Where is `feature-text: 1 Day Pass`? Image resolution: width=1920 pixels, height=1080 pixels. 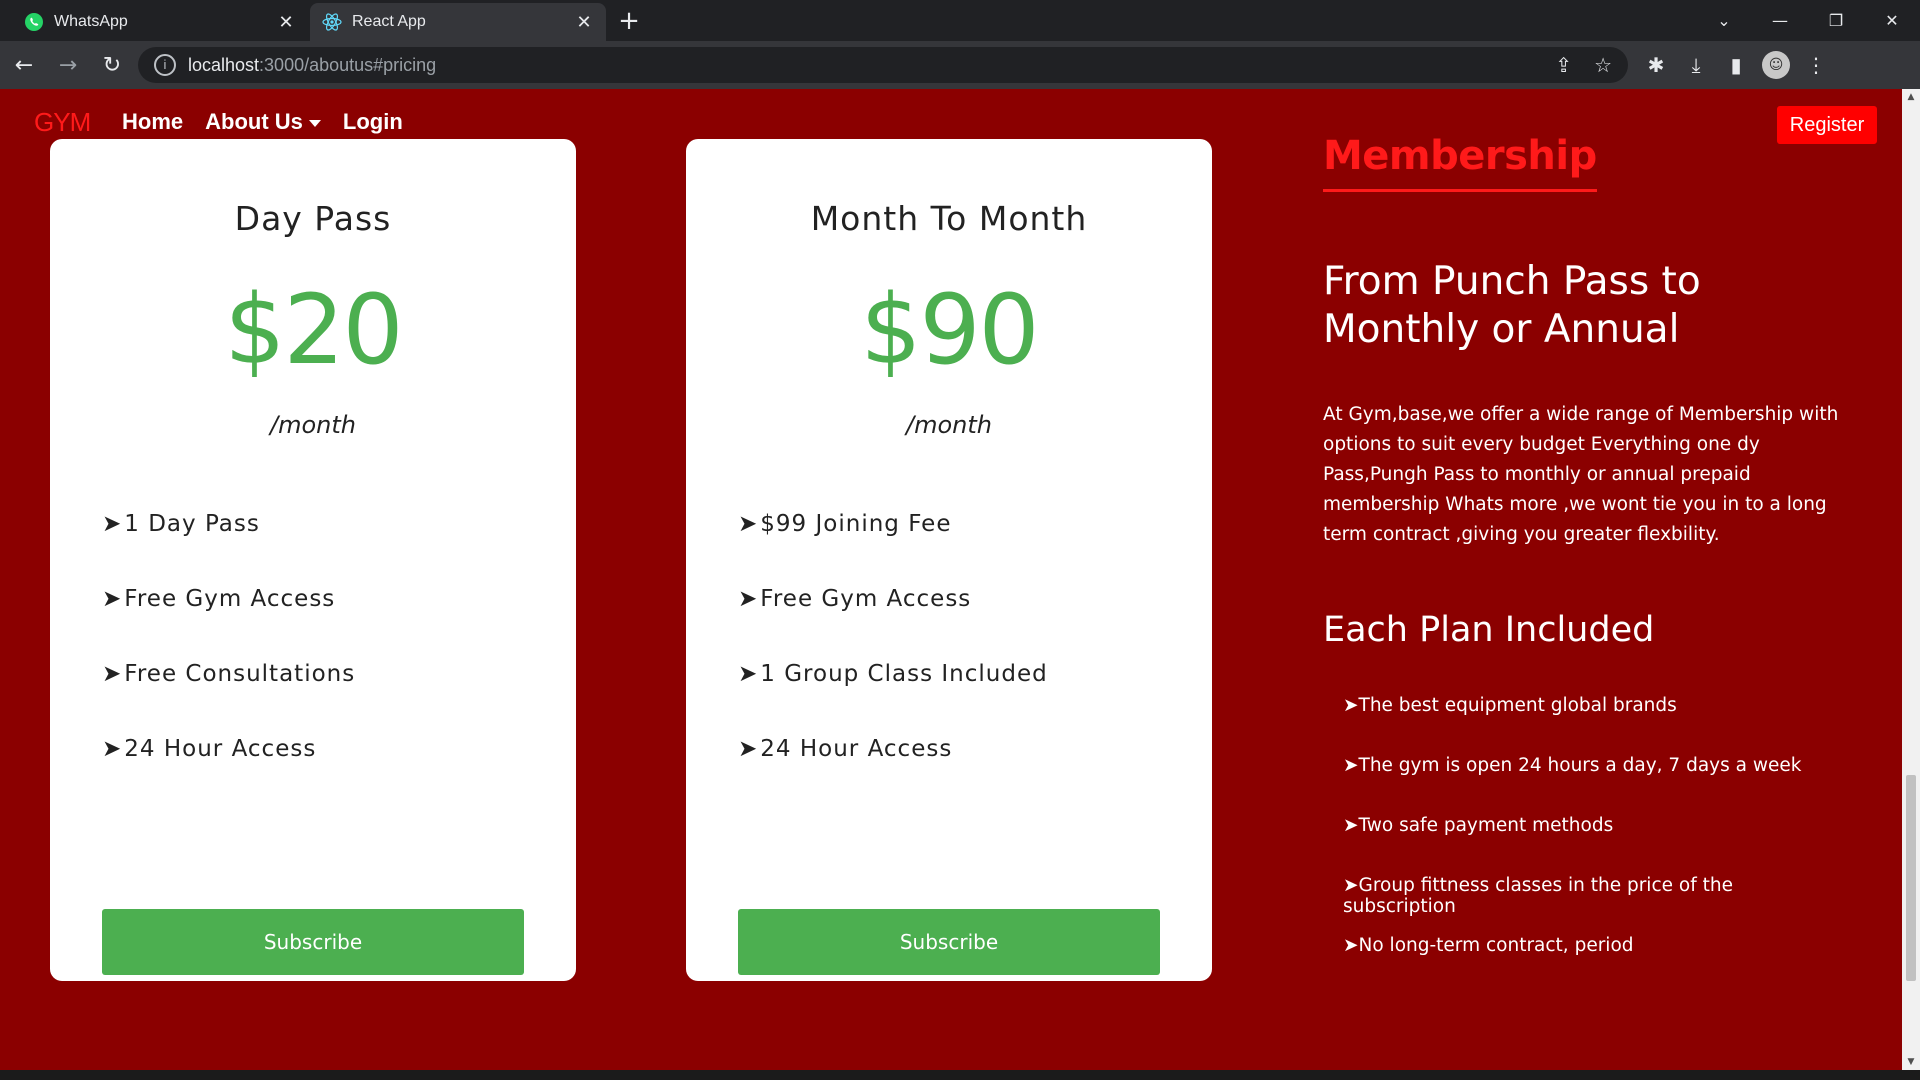 feature-text: 1 Day Pass is located at coordinates (192, 524).